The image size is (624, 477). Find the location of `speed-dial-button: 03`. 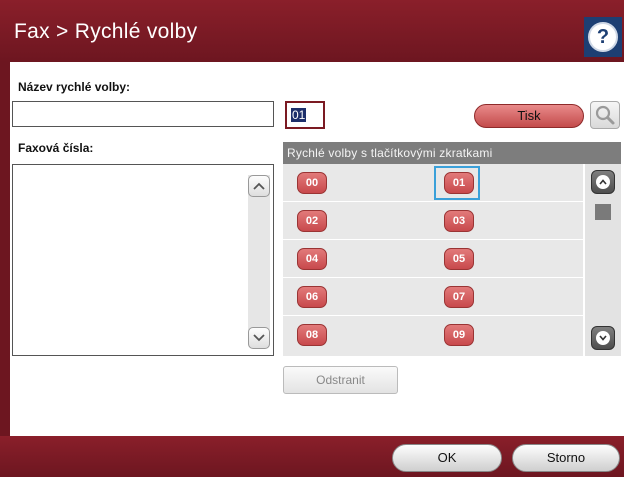

speed-dial-button: 03 is located at coordinates (459, 221).